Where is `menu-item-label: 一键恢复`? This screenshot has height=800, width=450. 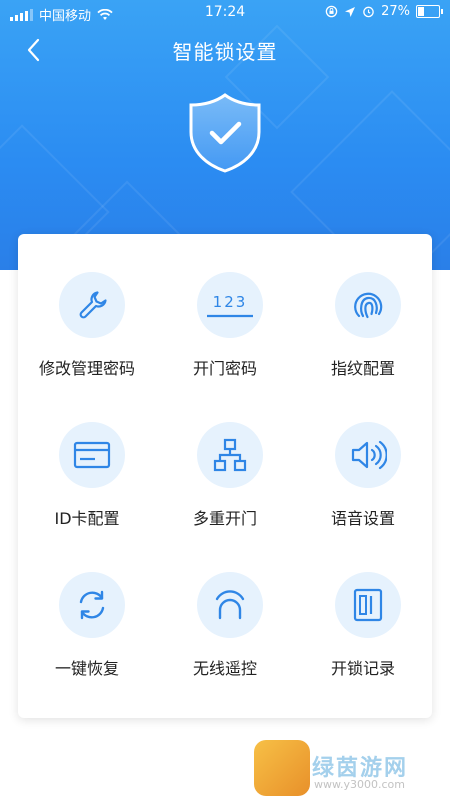 menu-item-label: 一键恢复 is located at coordinates (86, 668).